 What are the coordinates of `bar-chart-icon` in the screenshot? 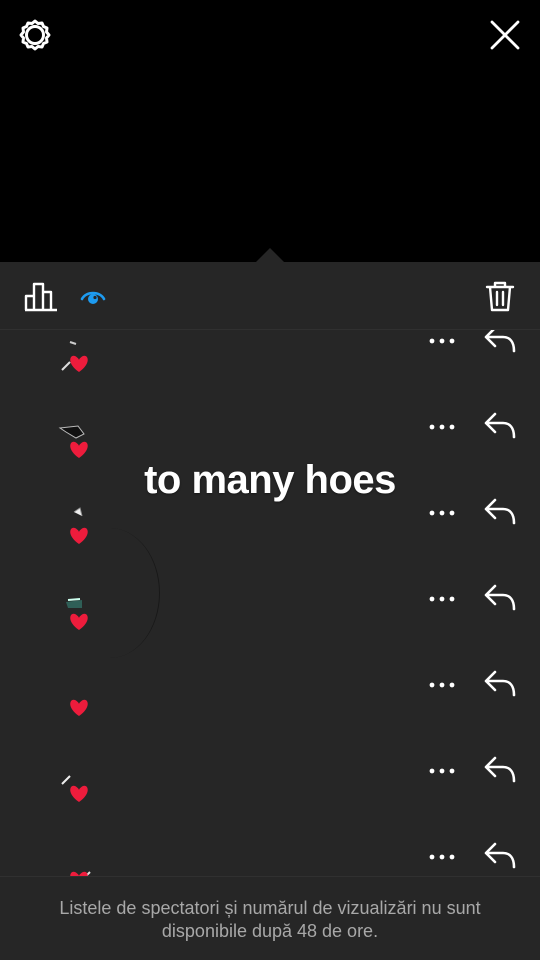 It's located at (40, 297).